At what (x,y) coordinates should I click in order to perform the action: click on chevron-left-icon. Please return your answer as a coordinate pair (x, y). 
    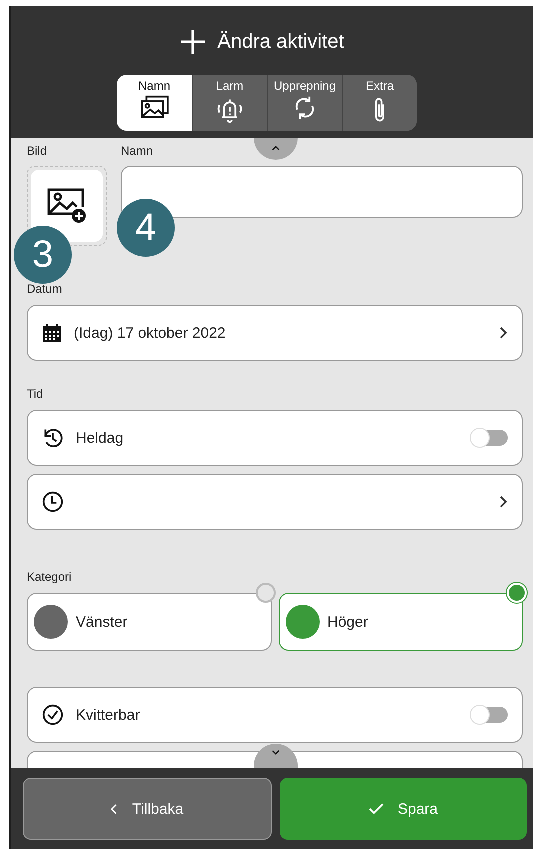
    Looking at the image, I should click on (114, 809).